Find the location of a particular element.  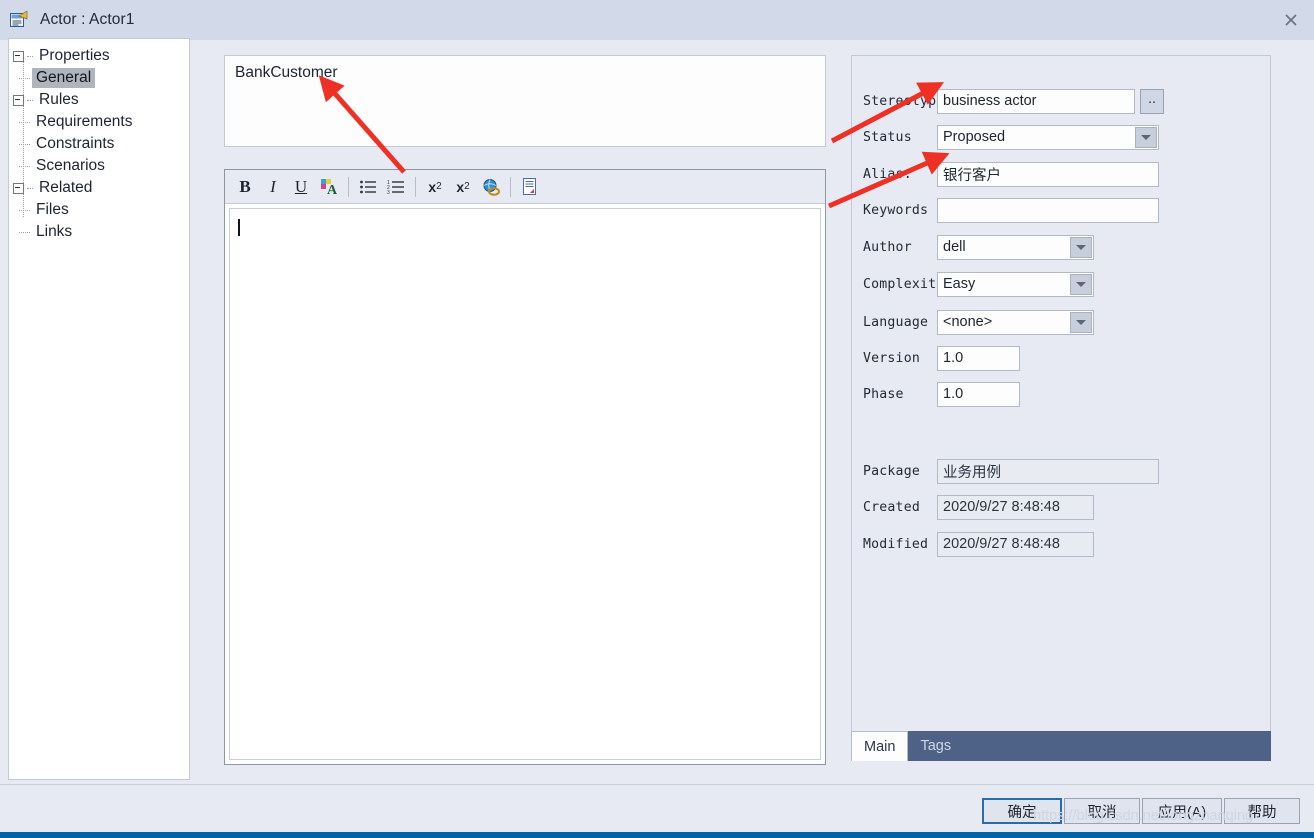

value-created: 2020/9/27 8:48:48 is located at coordinates (1001, 507).